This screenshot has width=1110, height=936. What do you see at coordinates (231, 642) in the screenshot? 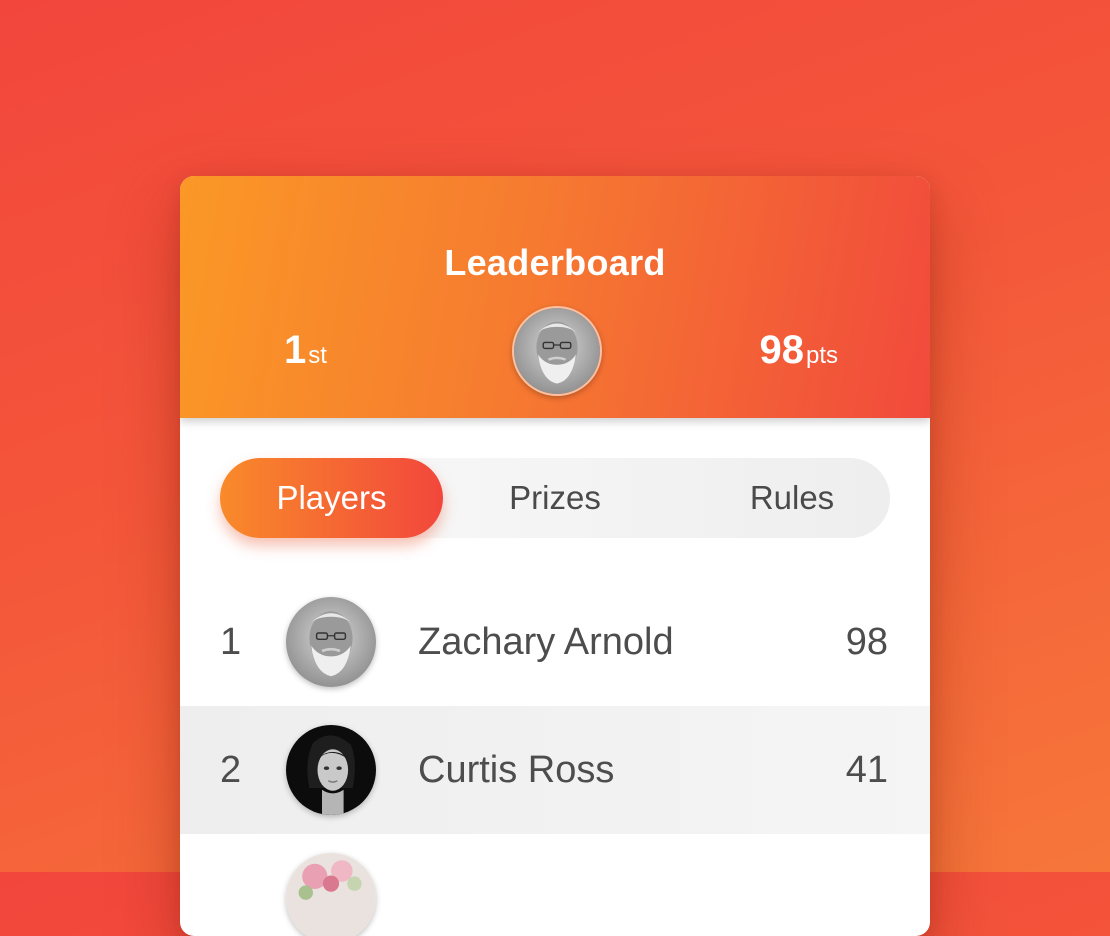
I see `player-rank: 1` at bounding box center [231, 642].